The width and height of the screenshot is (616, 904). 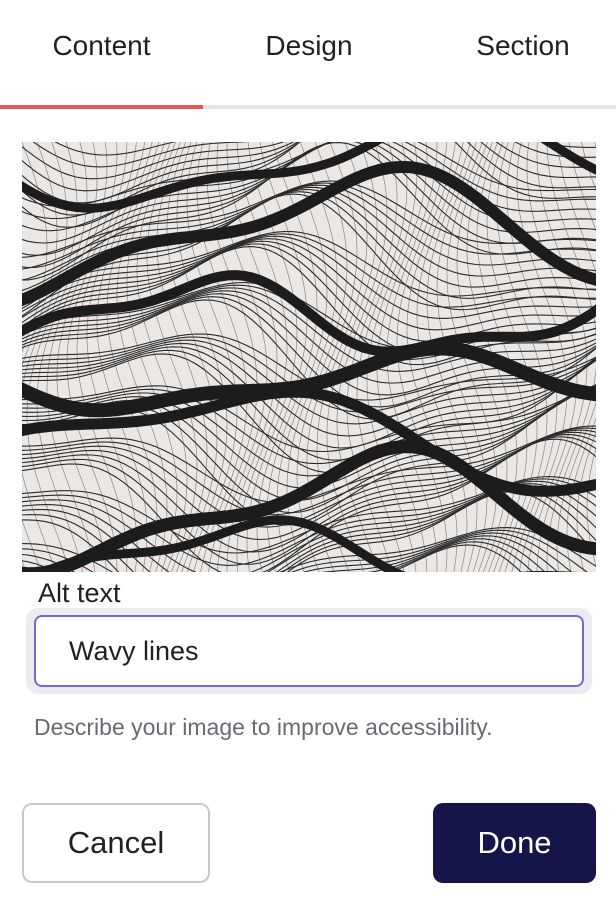 What do you see at coordinates (79, 593) in the screenshot?
I see `alt-text-label: Alt text` at bounding box center [79, 593].